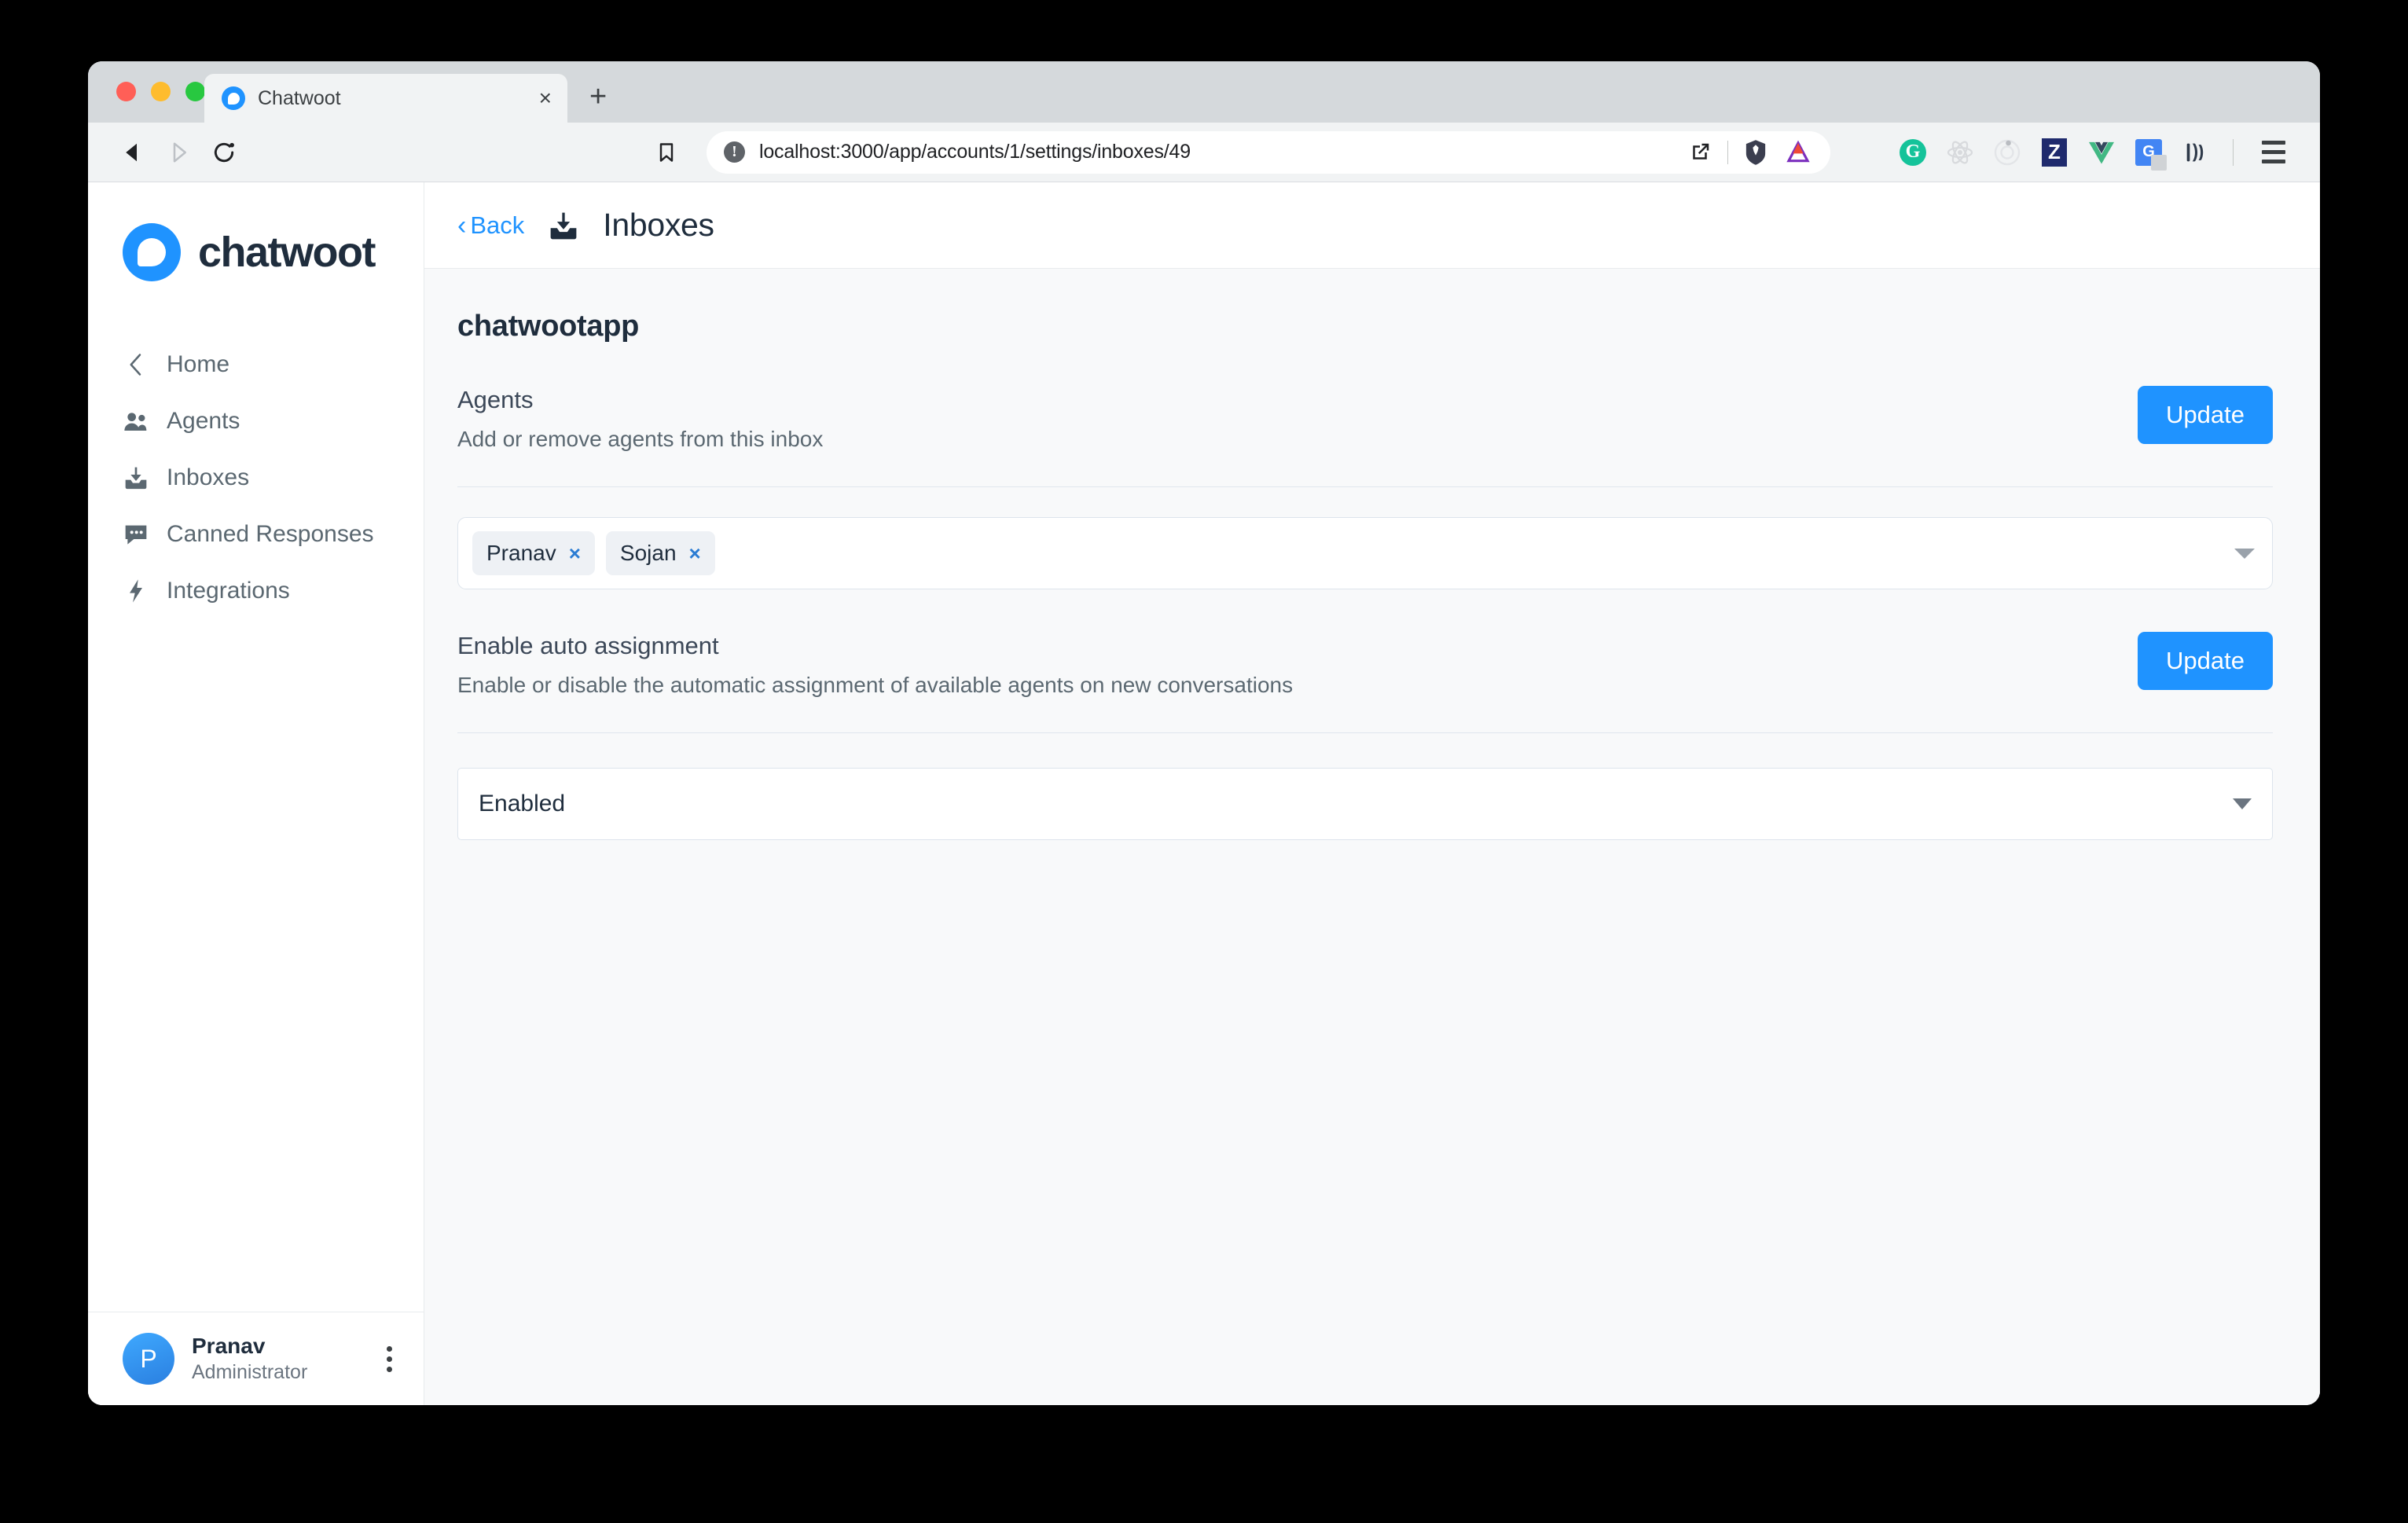  I want to click on browser-extensions: G Z G, so click(2098, 152).